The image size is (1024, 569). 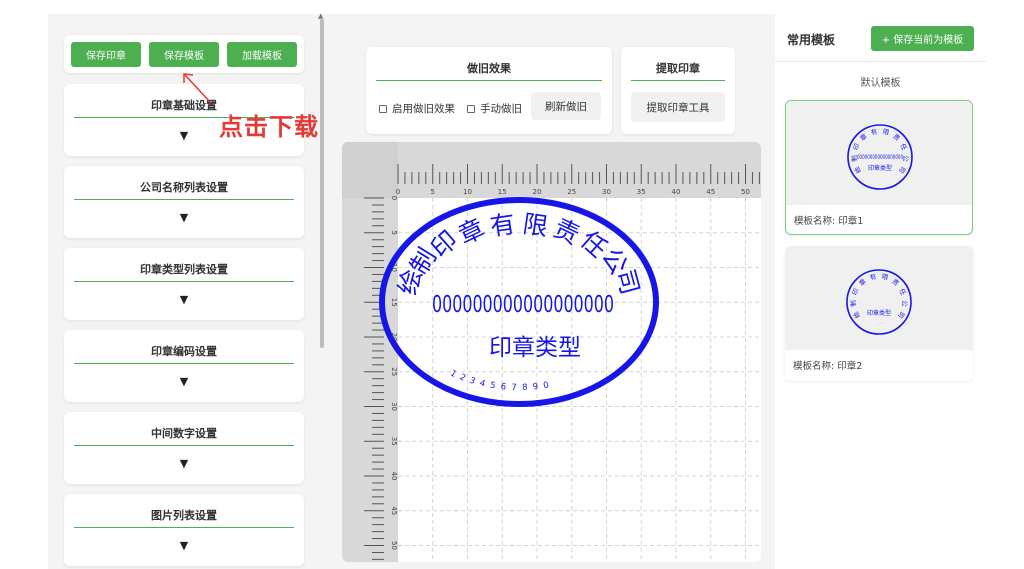 What do you see at coordinates (489, 80) in the screenshot?
I see `aging-divider` at bounding box center [489, 80].